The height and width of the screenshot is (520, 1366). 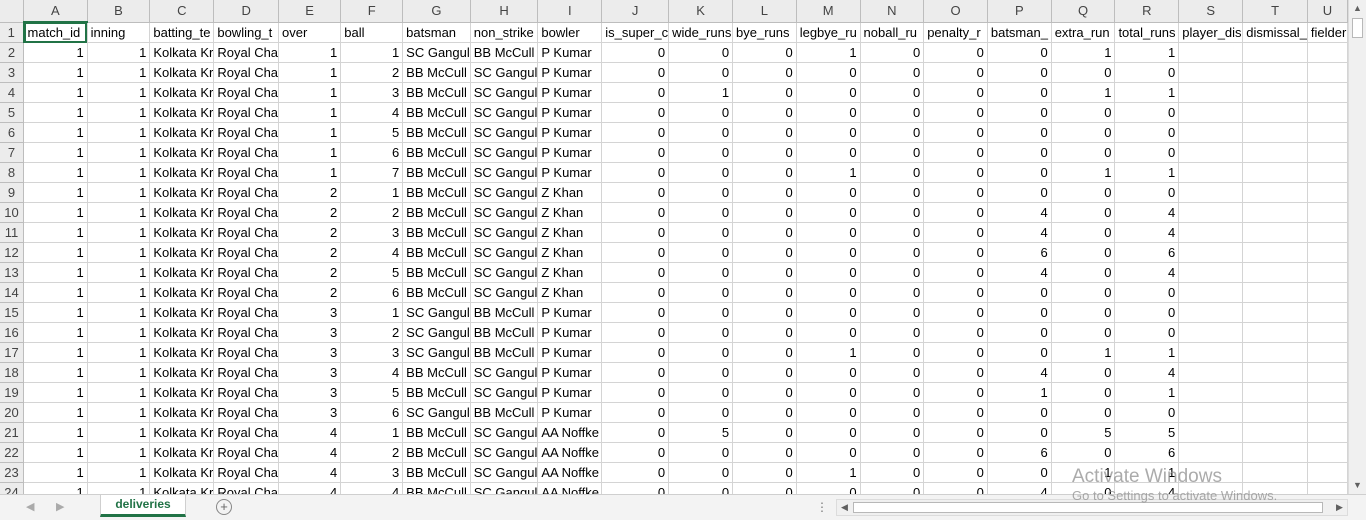 What do you see at coordinates (1147, 232) in the screenshot?
I see `cell: 4` at bounding box center [1147, 232].